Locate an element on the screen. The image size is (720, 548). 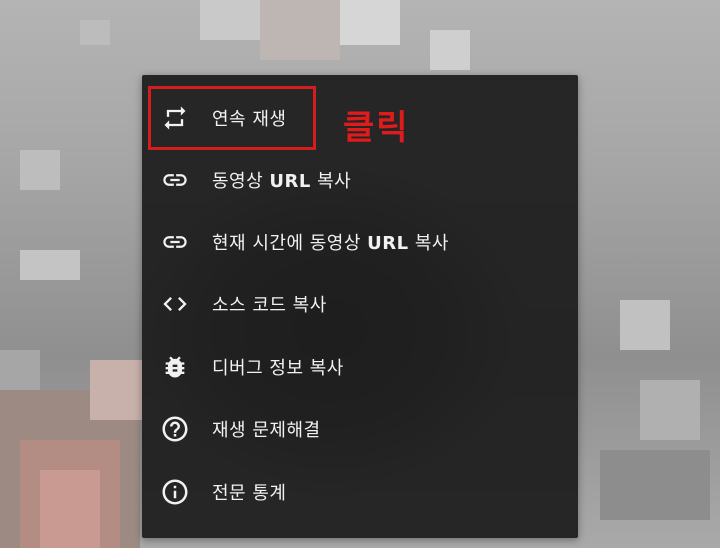
click-annotation: 클릭 is located at coordinates (376, 128).